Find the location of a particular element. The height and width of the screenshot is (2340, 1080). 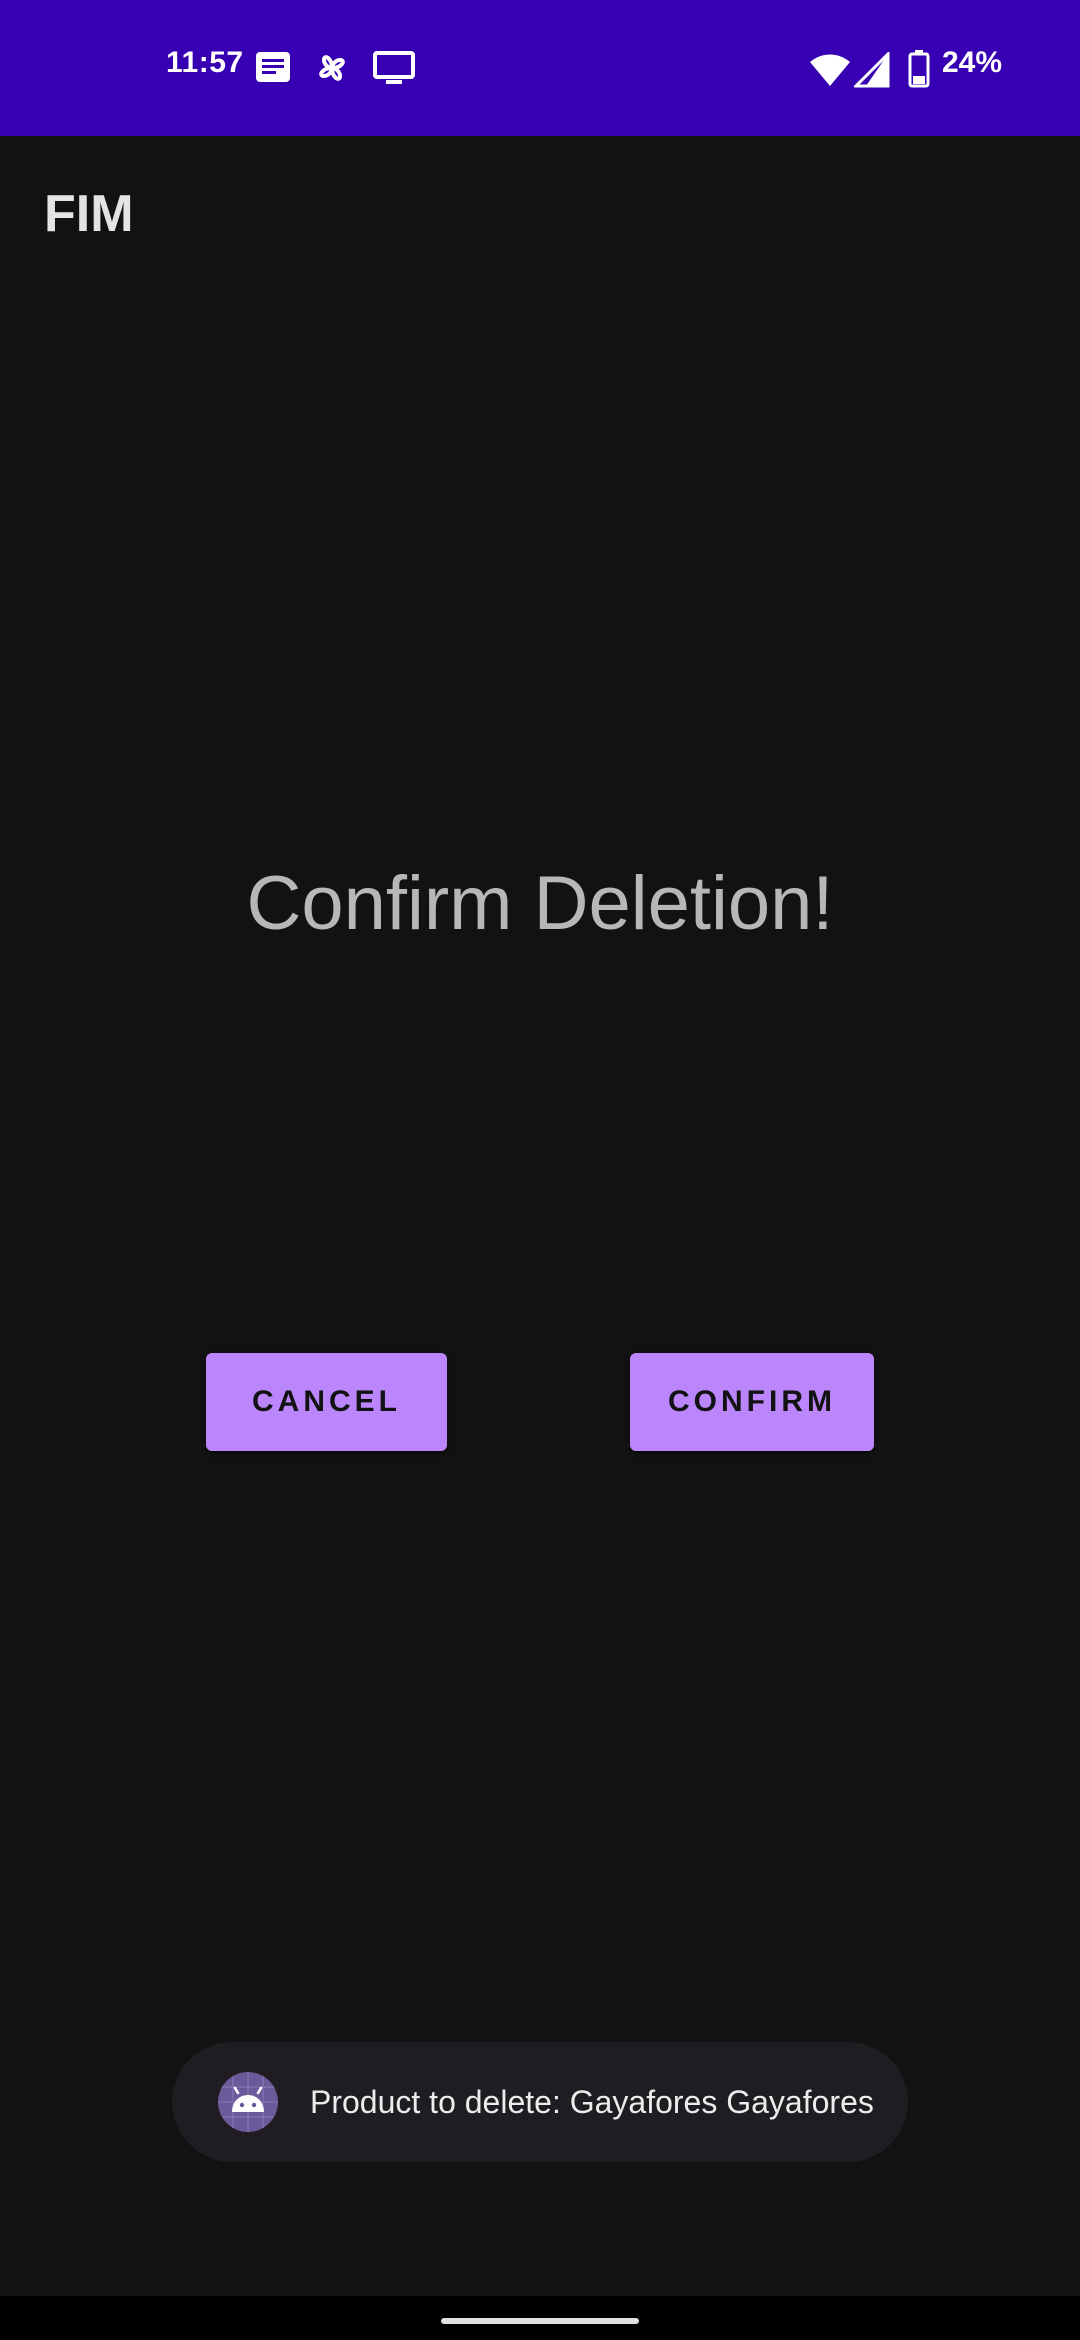

home-gesture-handle is located at coordinates (540, 2321).